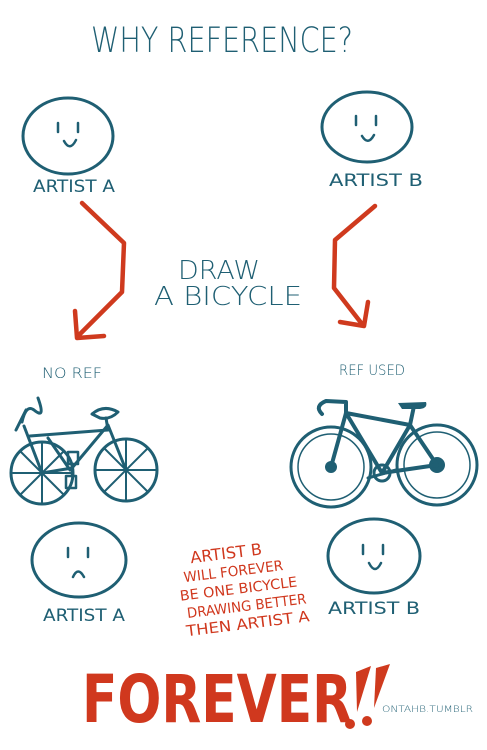 This screenshot has width=487, height=750. I want to click on artist-b-top-label: ARTIST B, so click(376, 181).